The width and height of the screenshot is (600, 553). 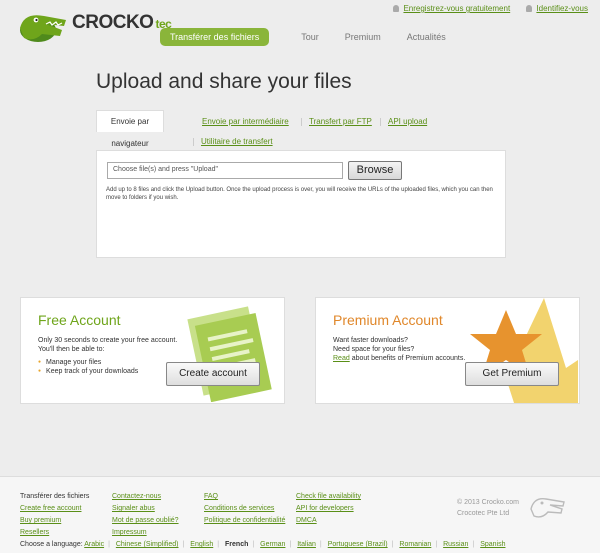 What do you see at coordinates (451, 8) in the screenshot?
I see `register-link: Enregistrez-vous gratuitement` at bounding box center [451, 8].